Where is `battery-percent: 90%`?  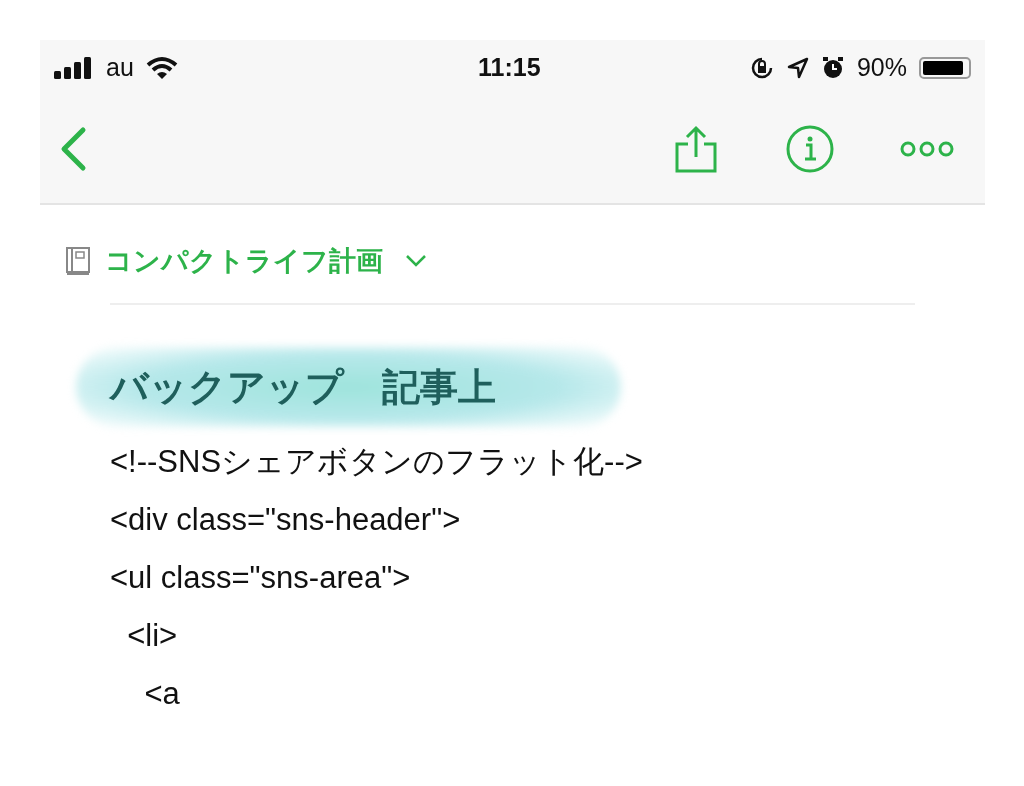
battery-percent: 90% is located at coordinates (881, 67).